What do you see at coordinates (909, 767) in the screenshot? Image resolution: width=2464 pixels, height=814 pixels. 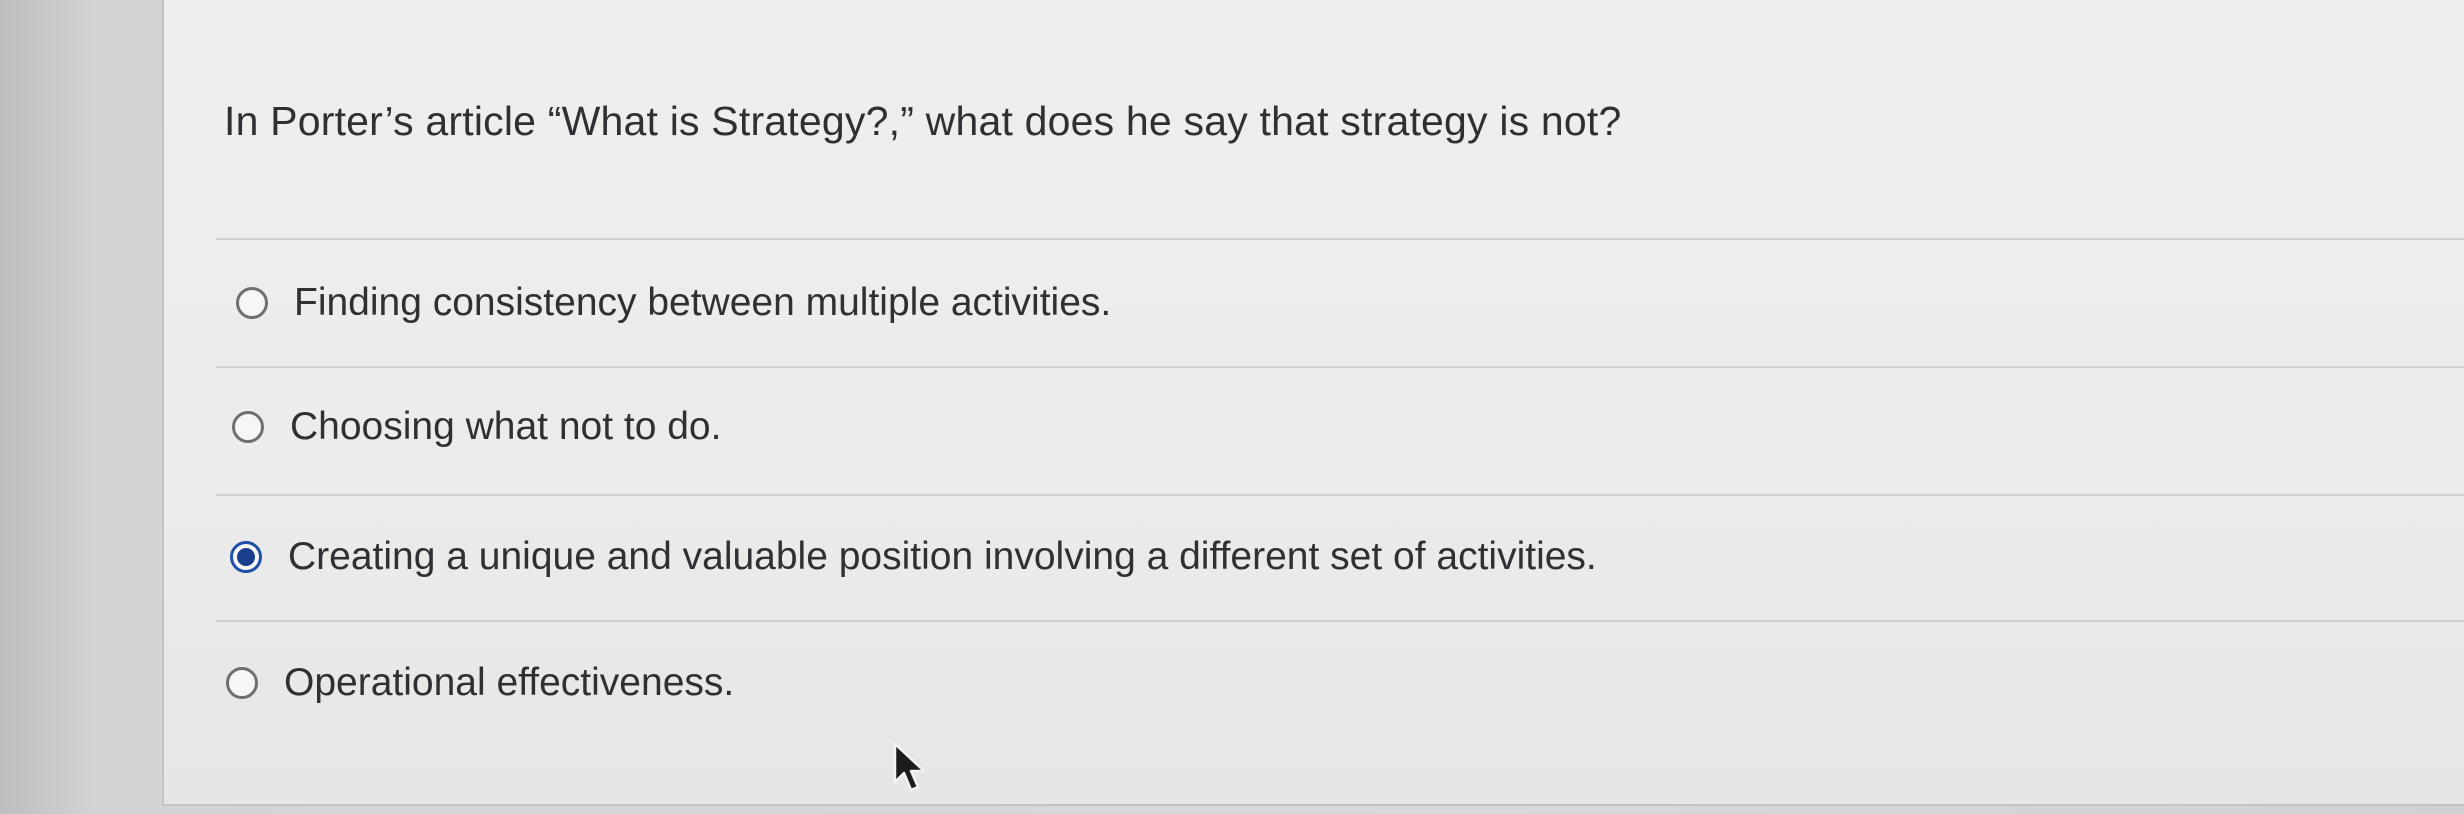 I see `mouse-pointer-icon` at bounding box center [909, 767].